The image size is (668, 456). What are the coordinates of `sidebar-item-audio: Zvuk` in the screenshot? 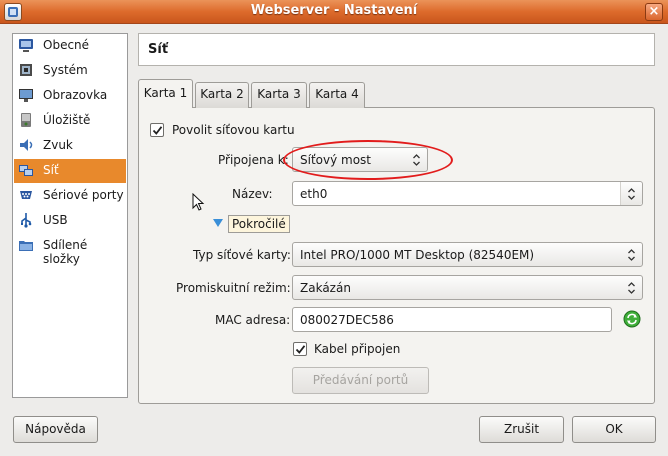 It's located at (70, 146).